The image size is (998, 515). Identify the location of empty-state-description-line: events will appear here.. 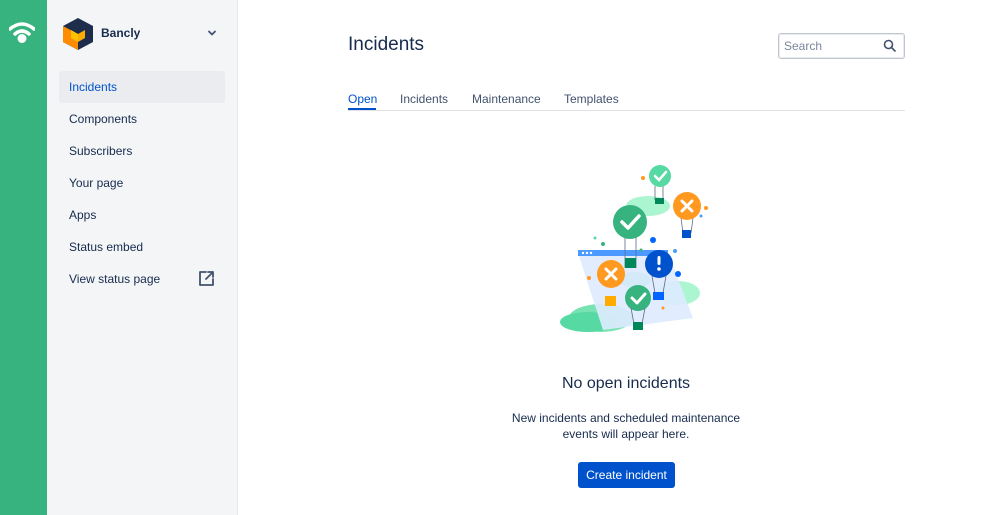
(626, 434).